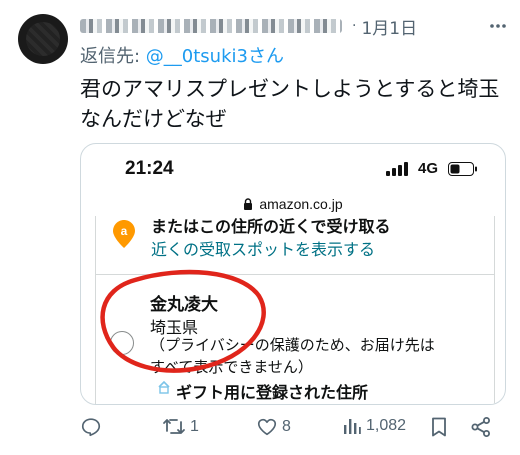  I want to click on tweet-text-line-2: なんだけどなぜ, so click(153, 119).